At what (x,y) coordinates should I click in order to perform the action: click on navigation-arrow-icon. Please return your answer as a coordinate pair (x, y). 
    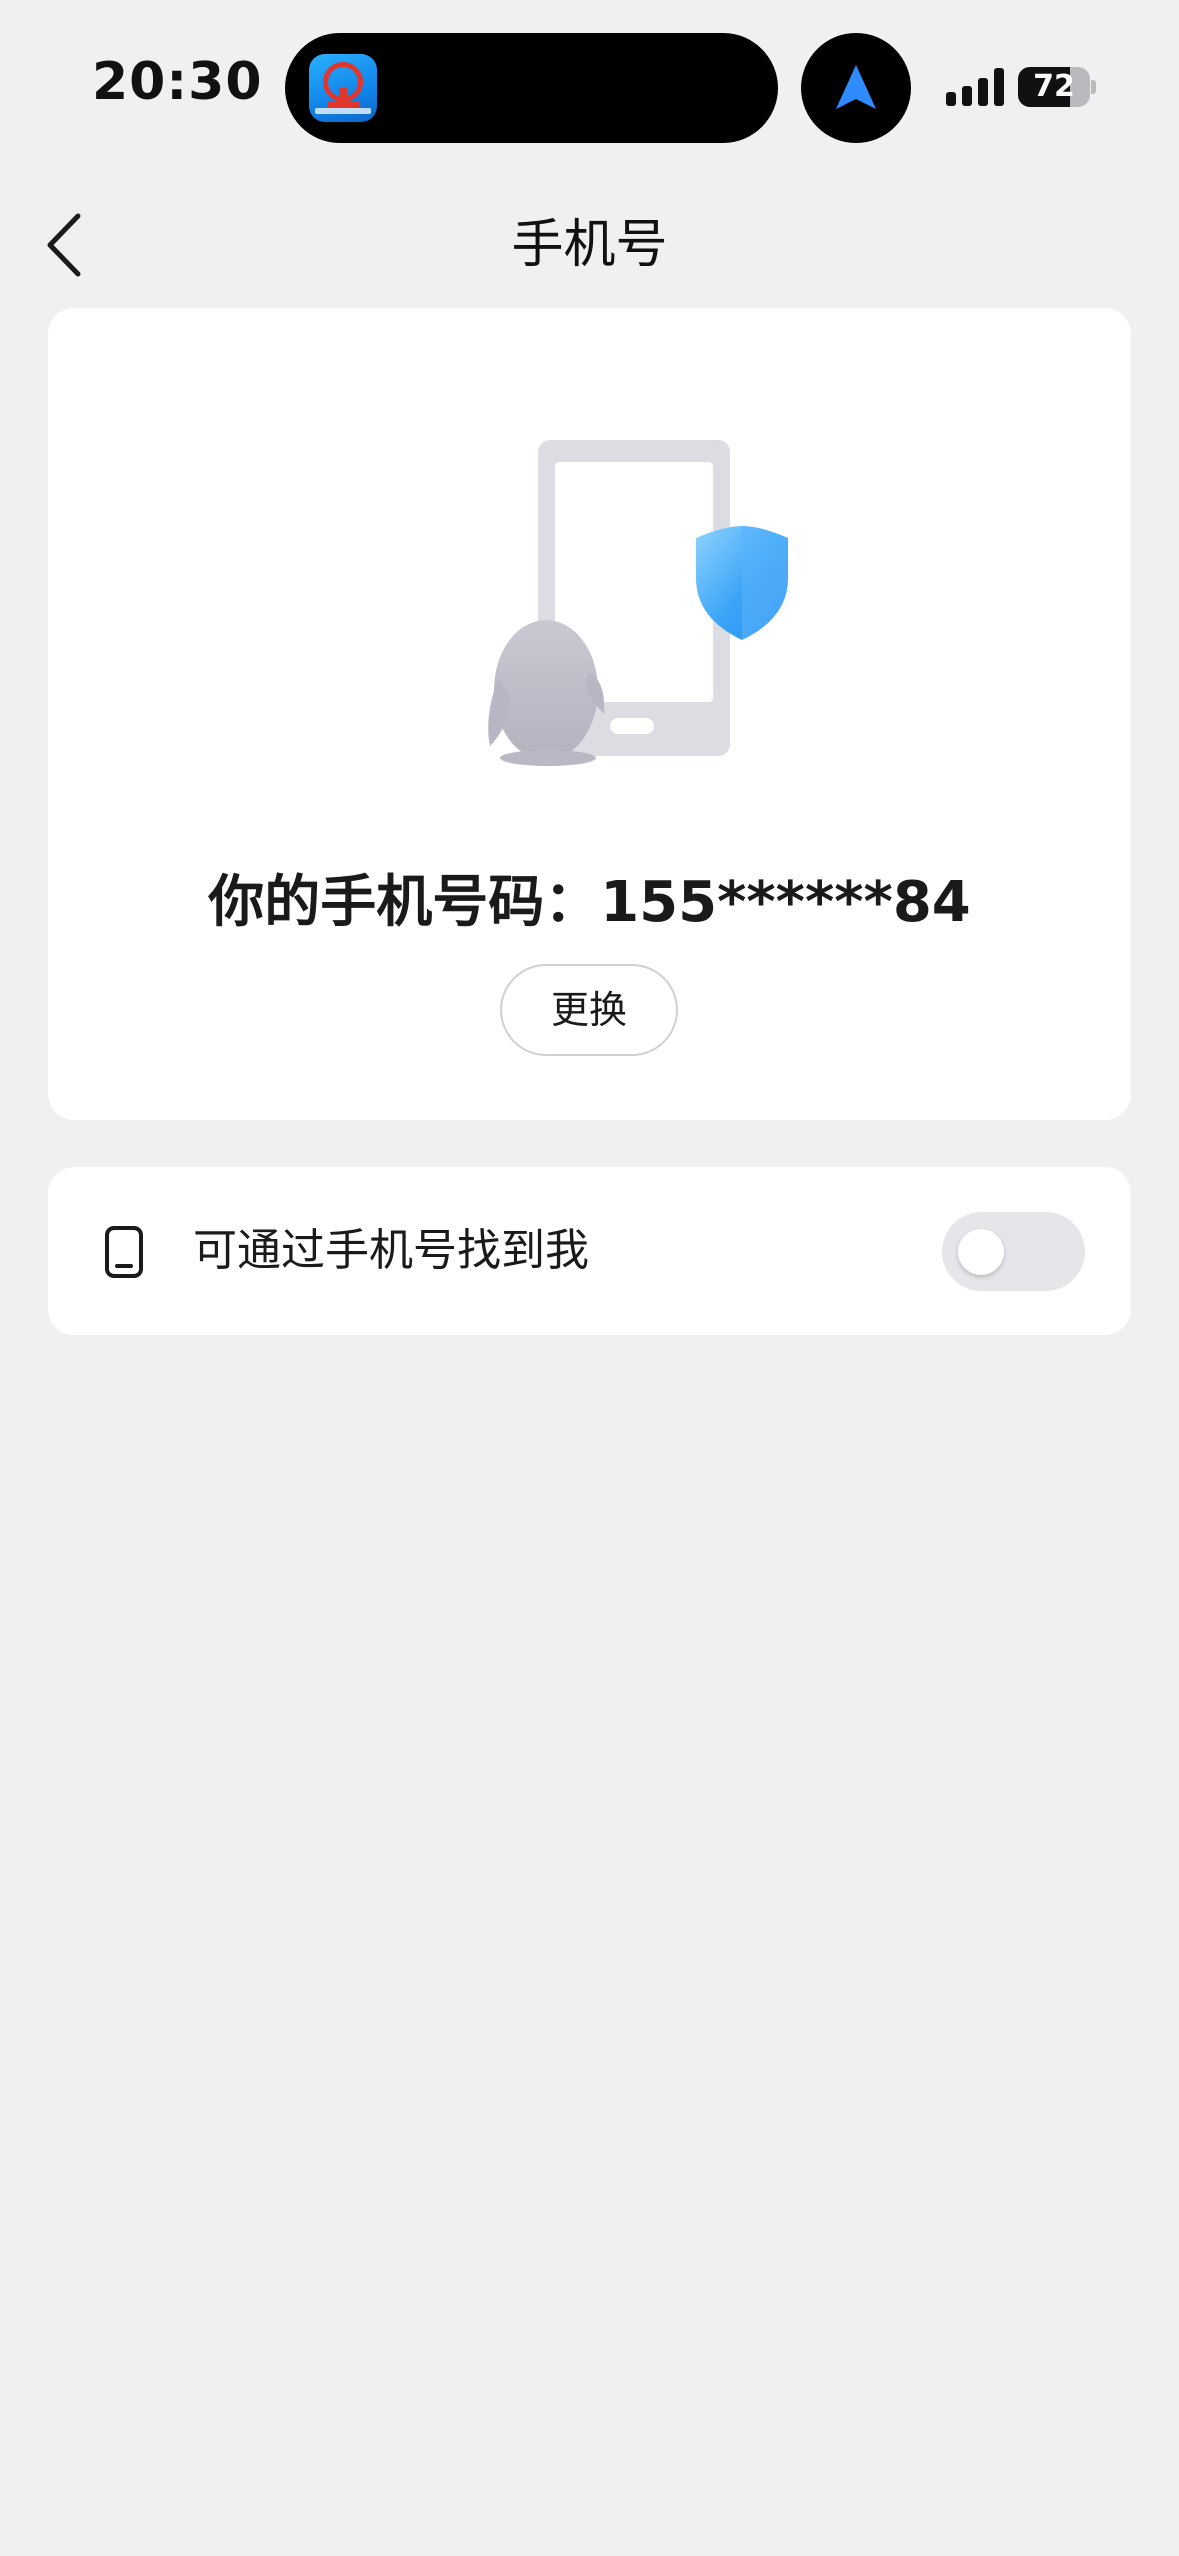
    Looking at the image, I should click on (856, 87).